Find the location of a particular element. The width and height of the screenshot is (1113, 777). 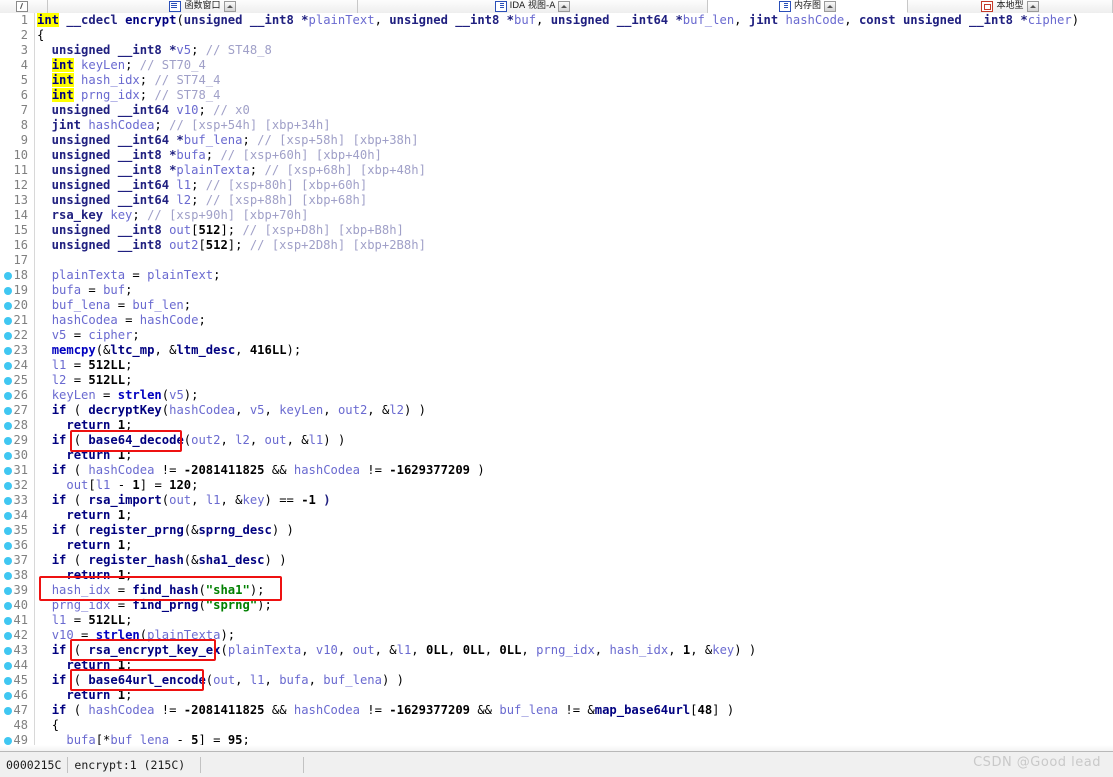

code-line: 5 int hash_idx; // ST74_4 is located at coordinates (556, 80).